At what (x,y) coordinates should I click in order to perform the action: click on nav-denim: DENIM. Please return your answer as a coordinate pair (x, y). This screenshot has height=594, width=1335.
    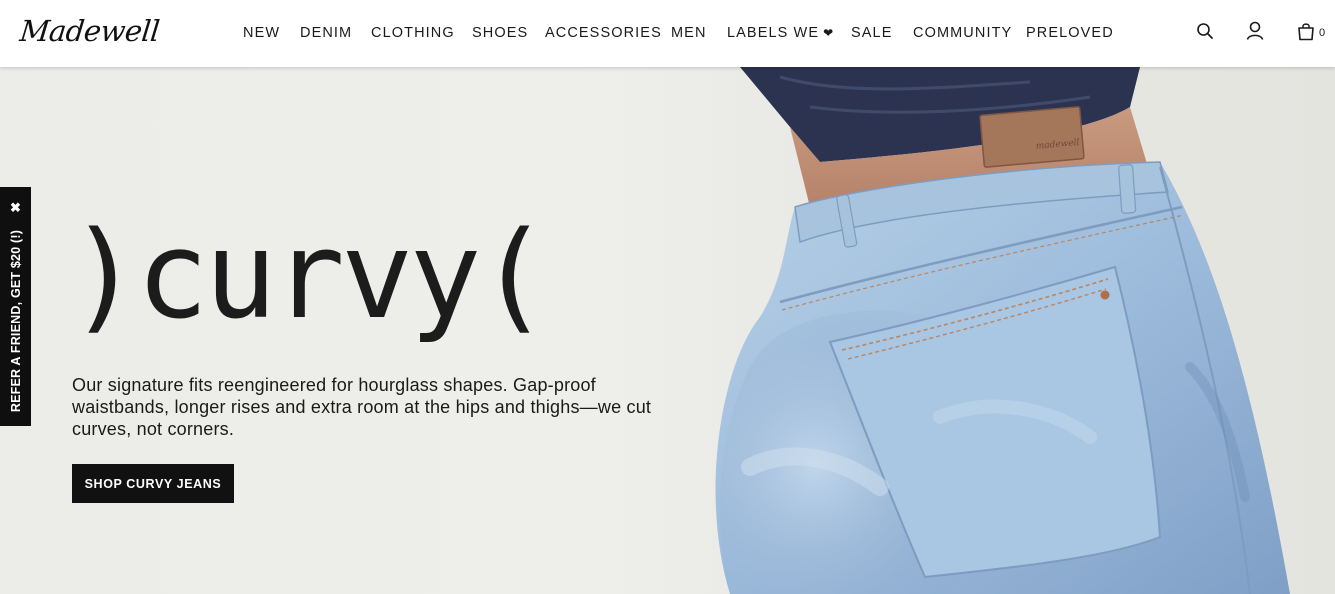
    Looking at the image, I should click on (326, 33).